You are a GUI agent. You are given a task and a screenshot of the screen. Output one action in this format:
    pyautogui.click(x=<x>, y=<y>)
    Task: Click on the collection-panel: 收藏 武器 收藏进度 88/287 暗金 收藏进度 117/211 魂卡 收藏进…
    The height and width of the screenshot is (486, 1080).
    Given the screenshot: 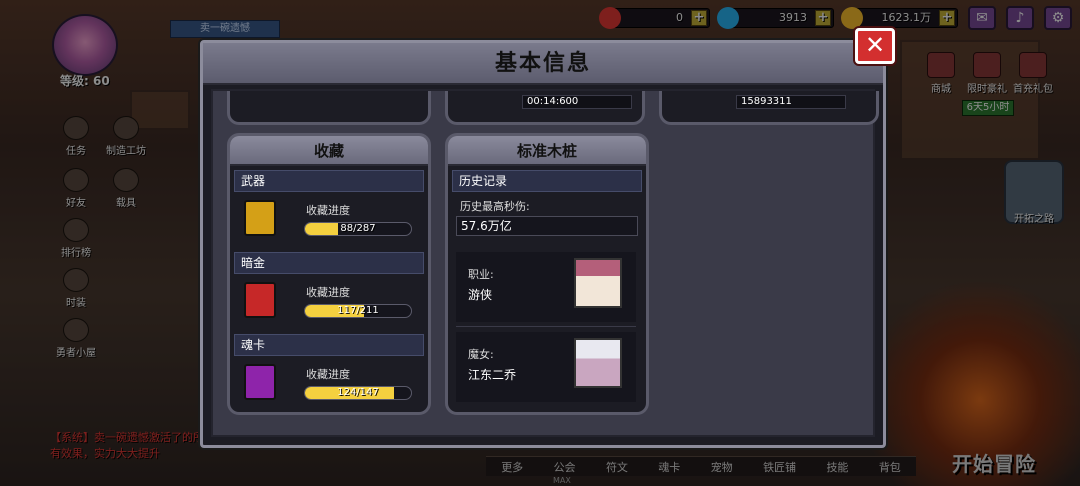 What is the action you would take?
    pyautogui.click(x=329, y=274)
    